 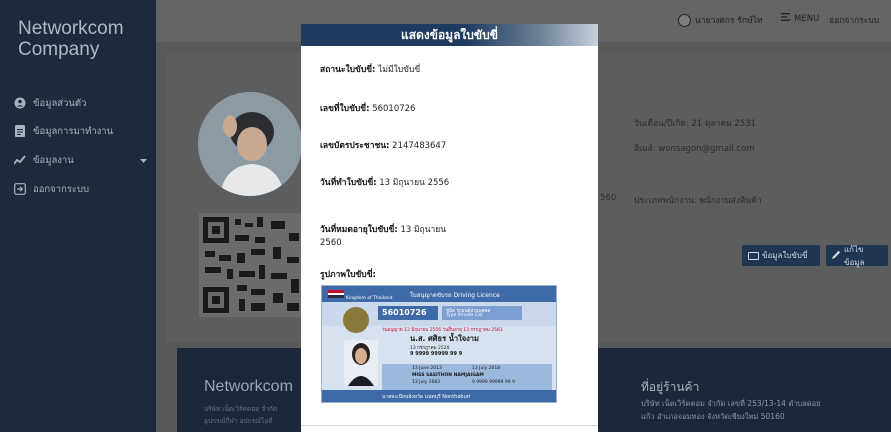 I want to click on menu-label: MENU, so click(x=807, y=18).